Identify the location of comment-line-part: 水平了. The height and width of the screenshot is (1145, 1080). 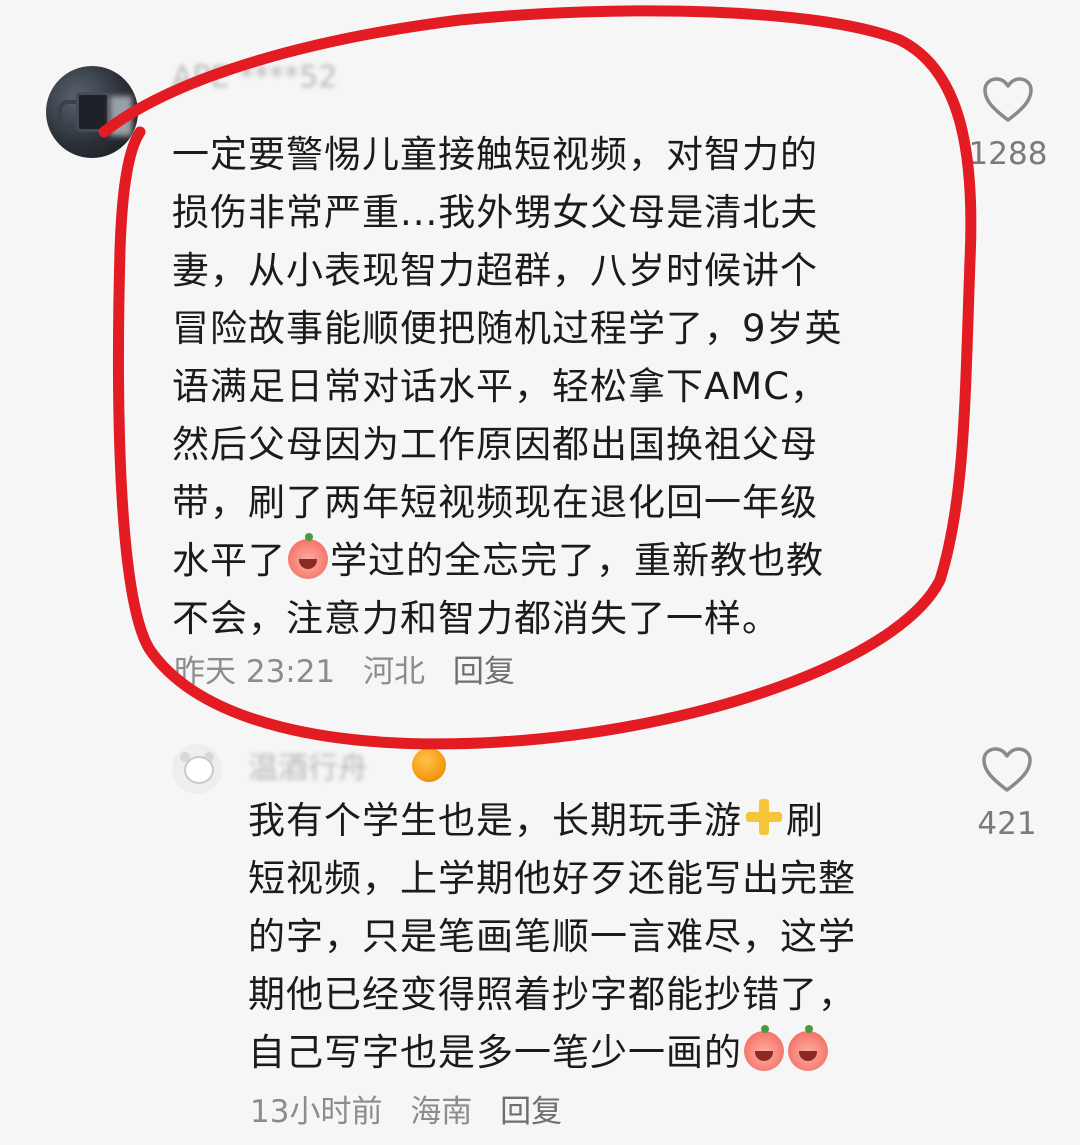
(229, 560).